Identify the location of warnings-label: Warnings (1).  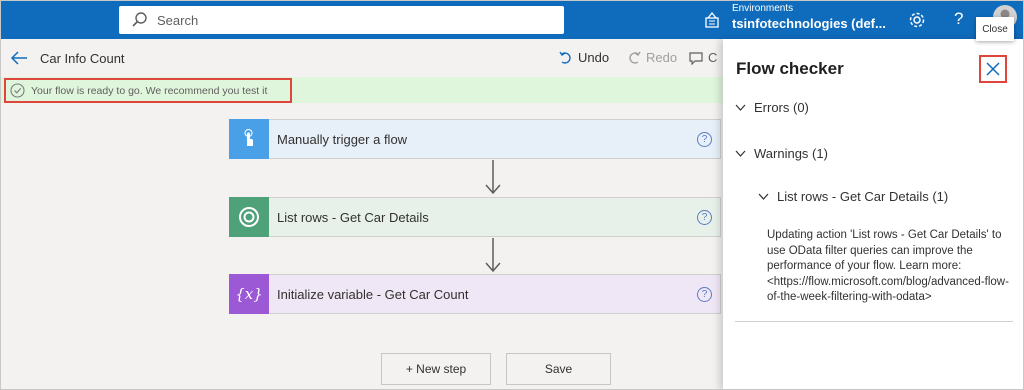
(791, 153).